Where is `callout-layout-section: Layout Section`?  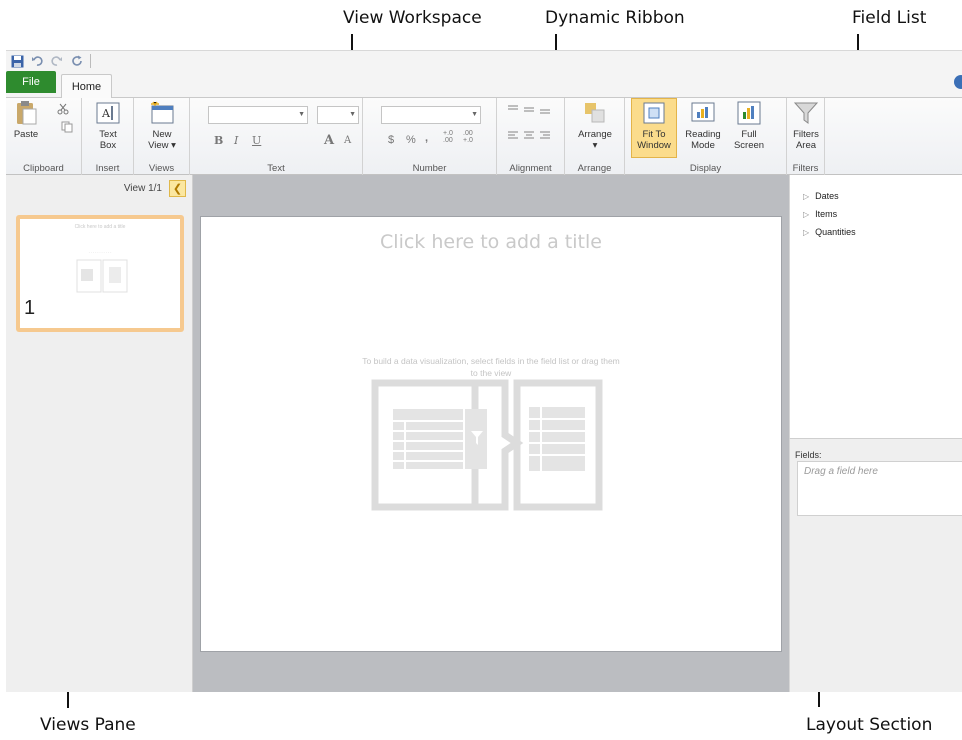
callout-layout-section: Layout Section is located at coordinates (869, 725).